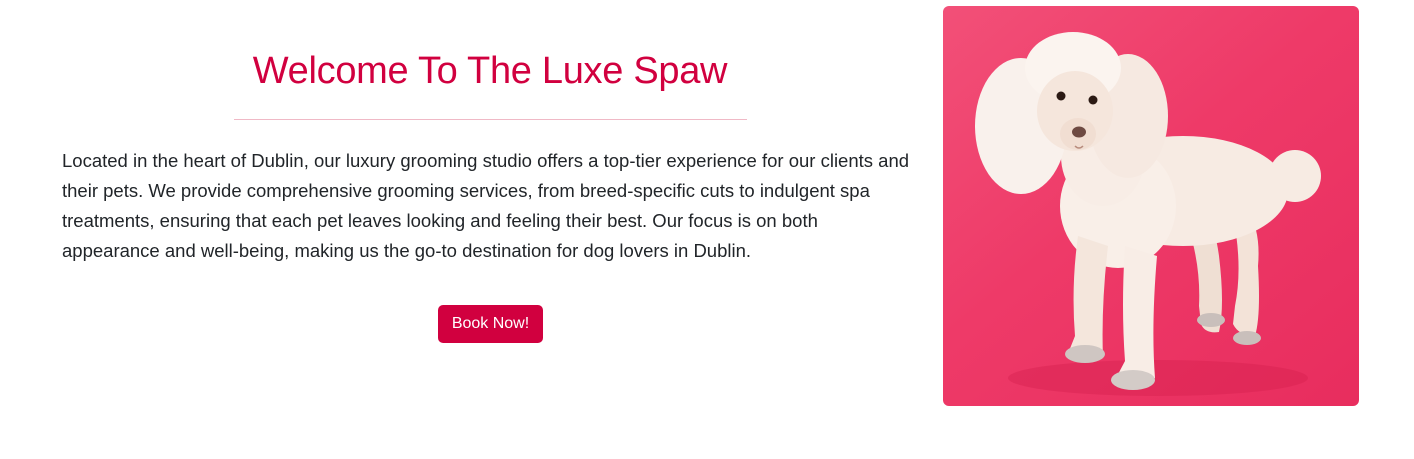 The width and height of the screenshot is (1414, 459). What do you see at coordinates (490, 71) in the screenshot?
I see `page-title: Welcome To The Luxe Spaw` at bounding box center [490, 71].